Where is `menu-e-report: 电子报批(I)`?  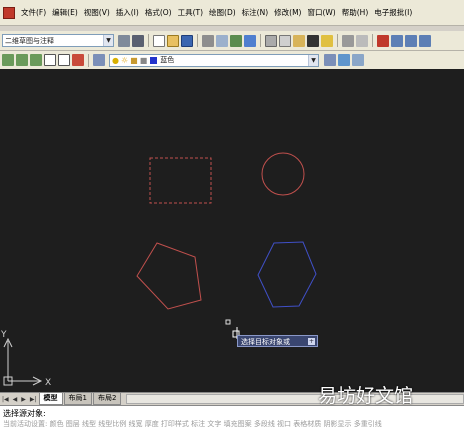 menu-e-report: 电子报批(I) is located at coordinates (393, 12).